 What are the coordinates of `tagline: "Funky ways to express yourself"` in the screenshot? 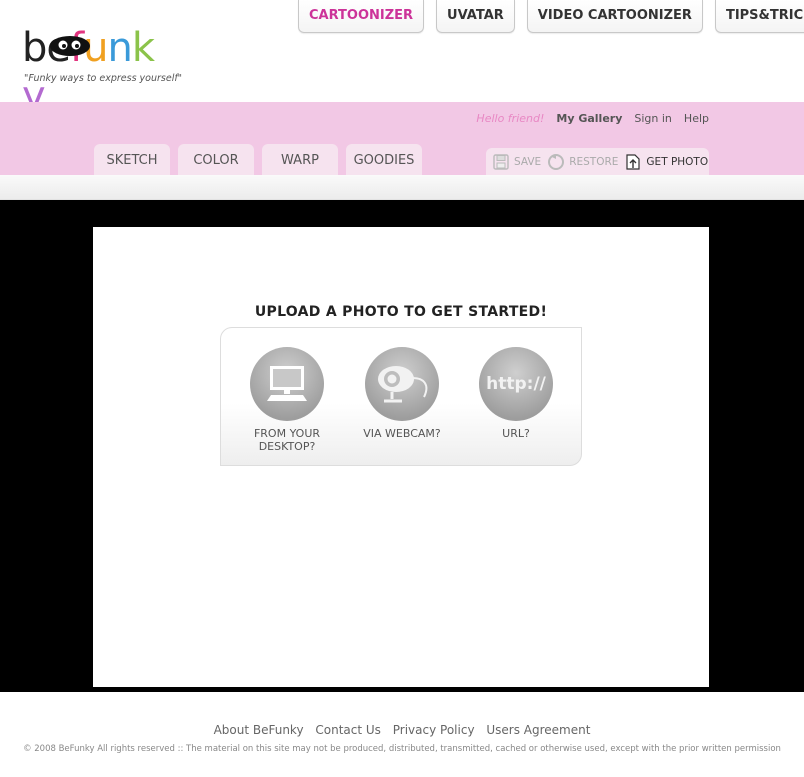 It's located at (103, 78).